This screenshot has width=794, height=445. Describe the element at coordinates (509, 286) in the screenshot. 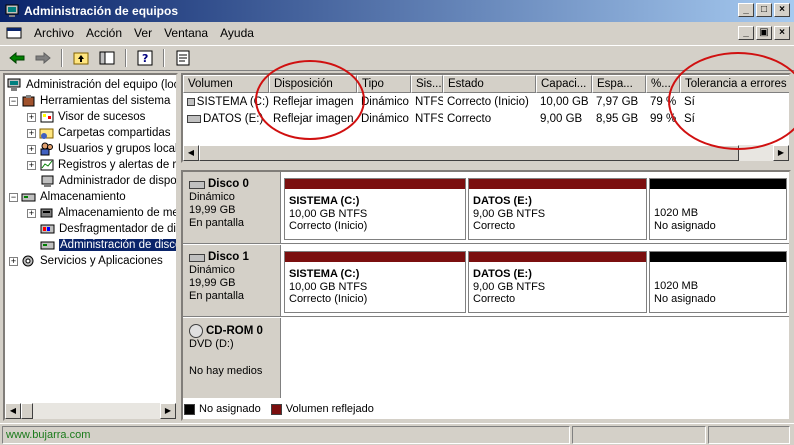

I see `partition-detail: 9,00 GB NTFS` at that location.